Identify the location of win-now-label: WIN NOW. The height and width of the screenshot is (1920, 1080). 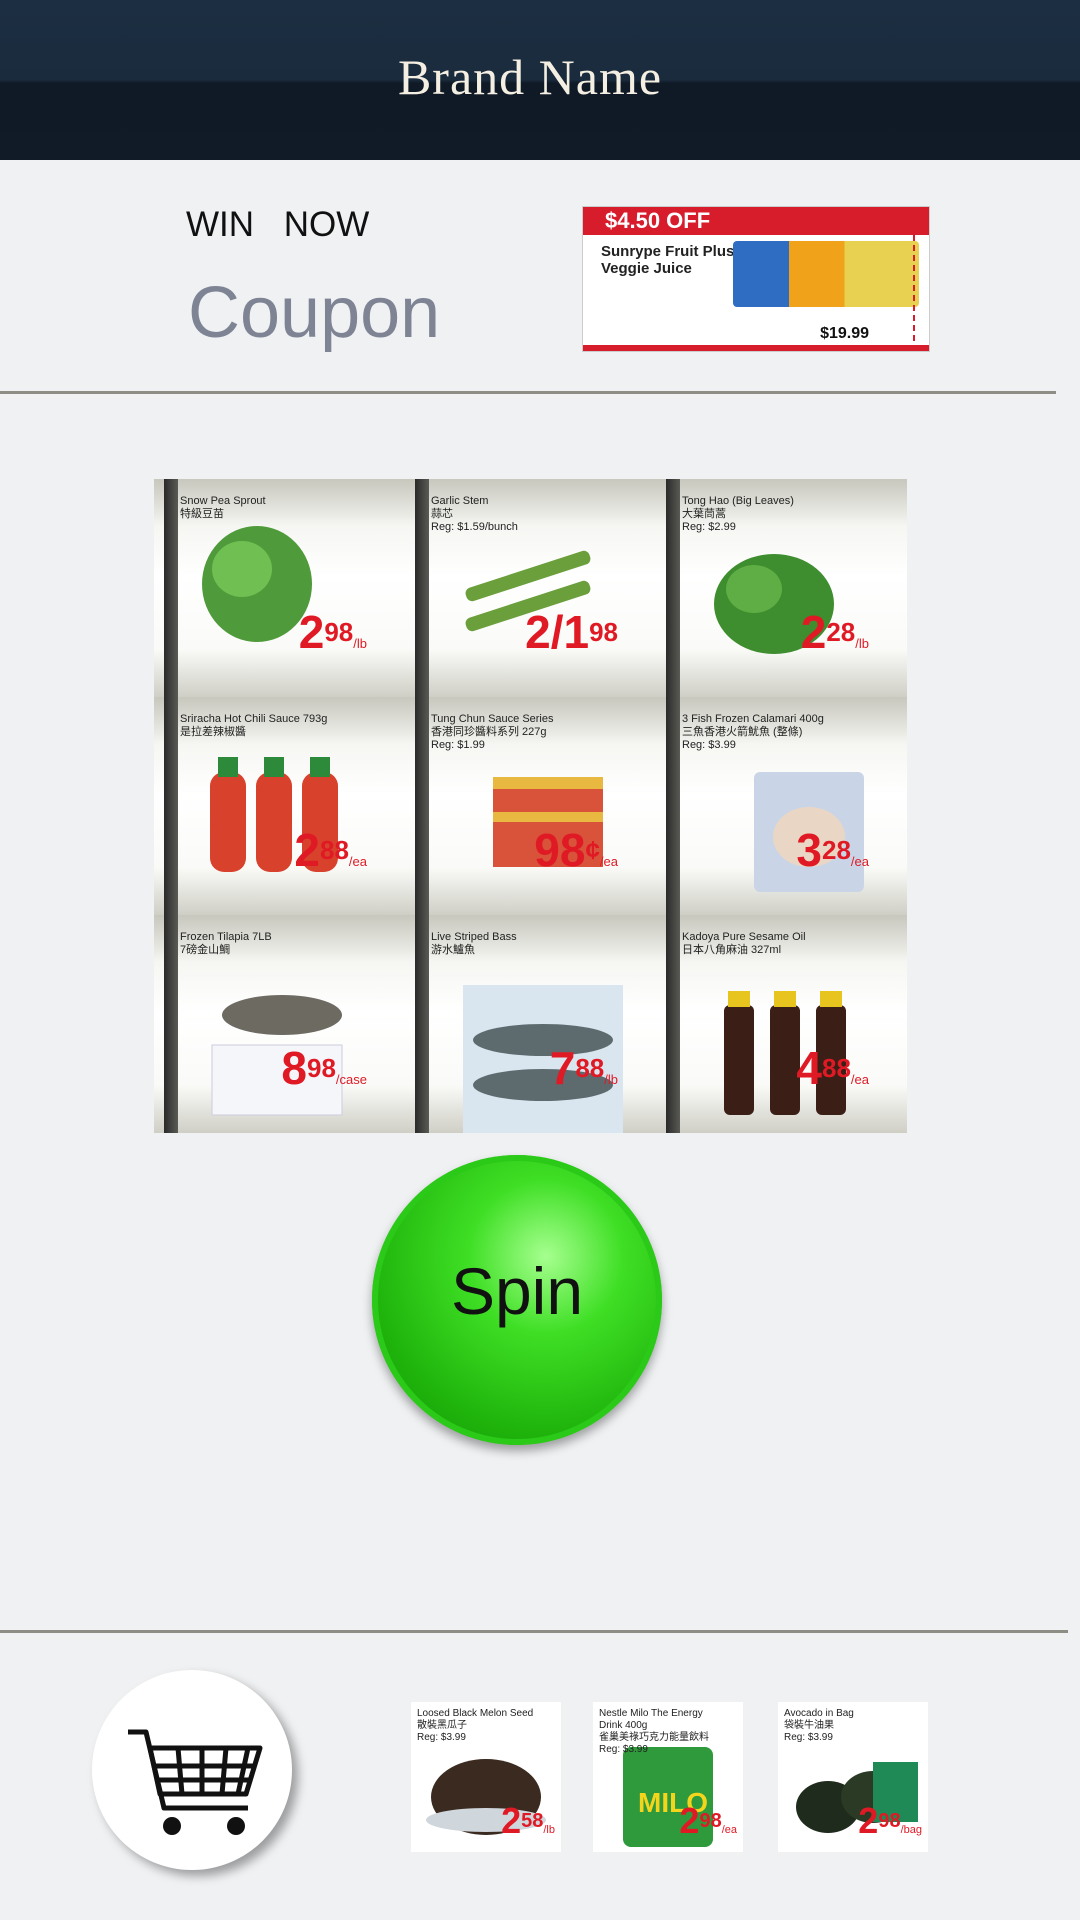
(278, 224).